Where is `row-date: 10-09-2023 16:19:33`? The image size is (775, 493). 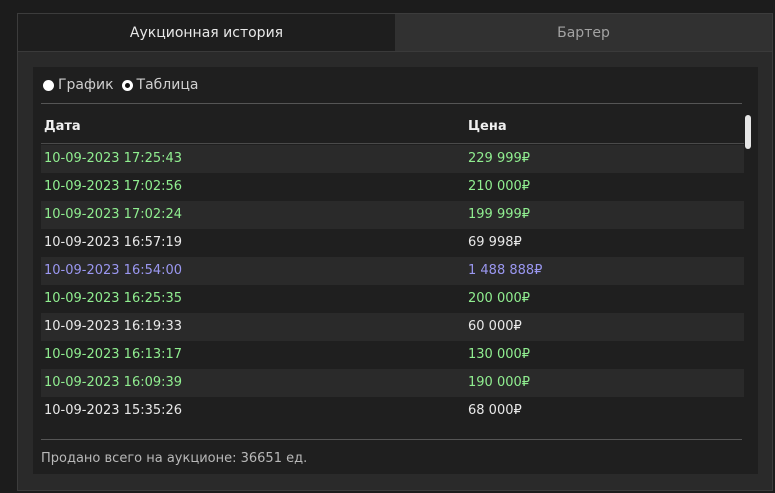
row-date: 10-09-2023 16:19:33 is located at coordinates (113, 326).